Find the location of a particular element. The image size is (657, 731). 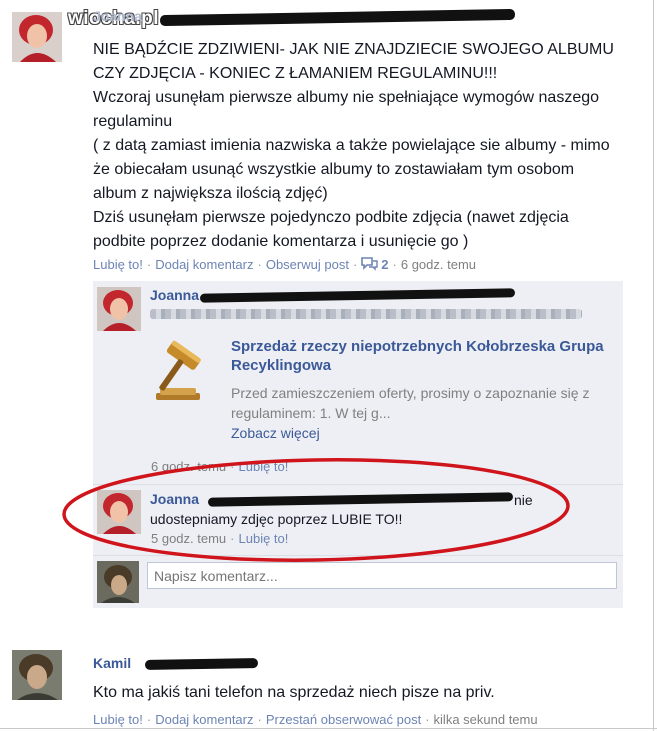

redaction-blur is located at coordinates (366, 314).